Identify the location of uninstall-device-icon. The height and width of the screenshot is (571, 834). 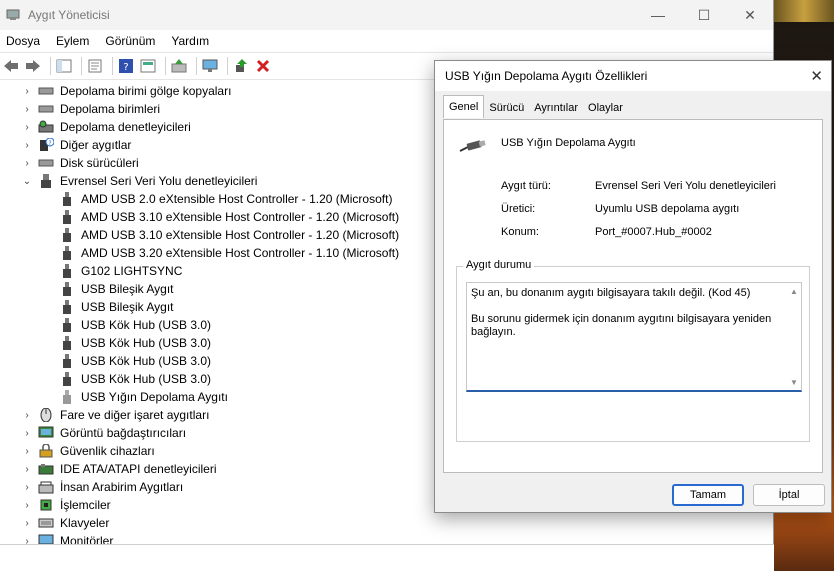
(263, 66).